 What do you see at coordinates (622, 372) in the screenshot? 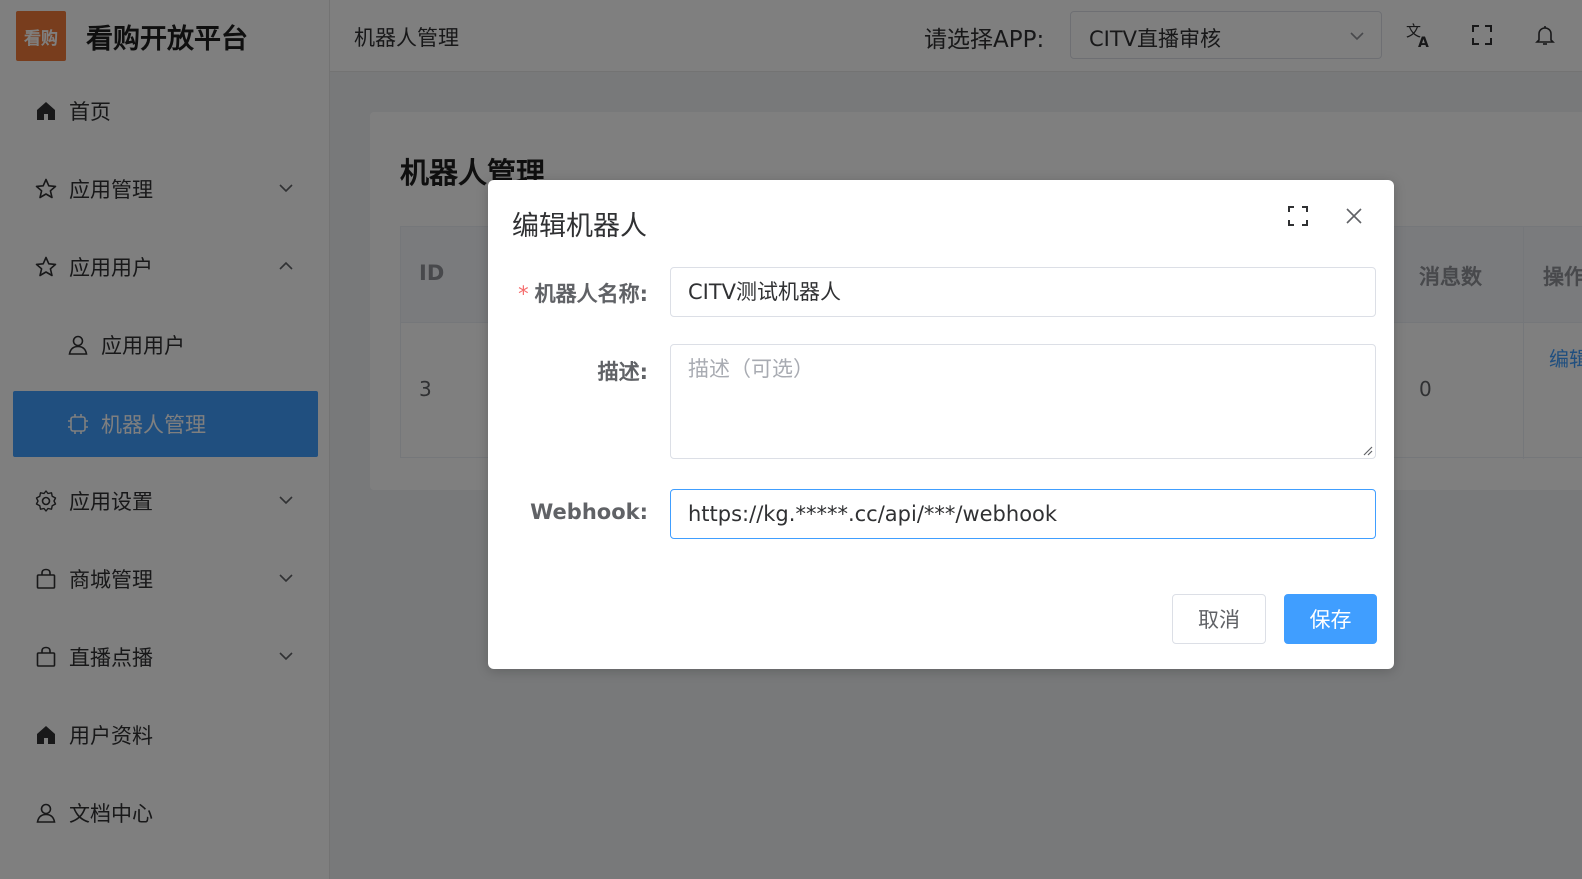
I see `description-label: 描述:` at bounding box center [622, 372].